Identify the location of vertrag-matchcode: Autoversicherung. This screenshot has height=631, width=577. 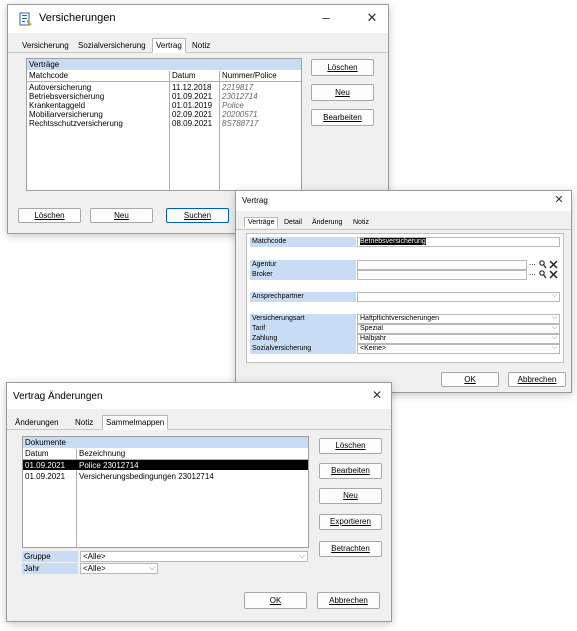
(60, 87).